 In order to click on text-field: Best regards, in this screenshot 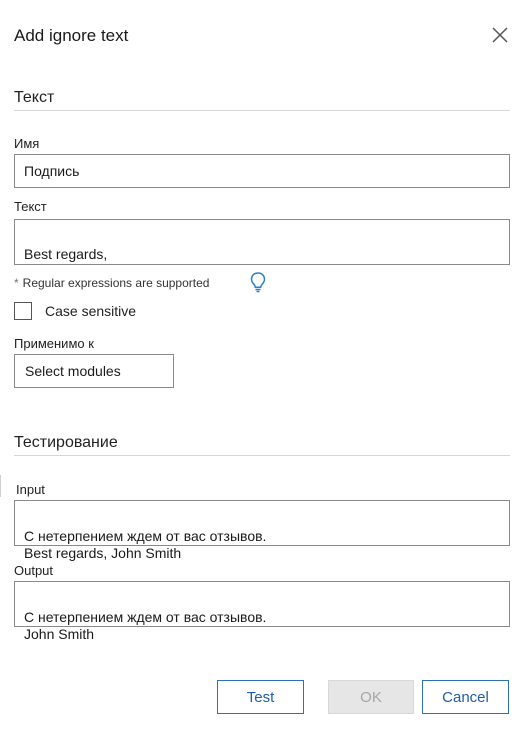, I will do `click(262, 242)`.